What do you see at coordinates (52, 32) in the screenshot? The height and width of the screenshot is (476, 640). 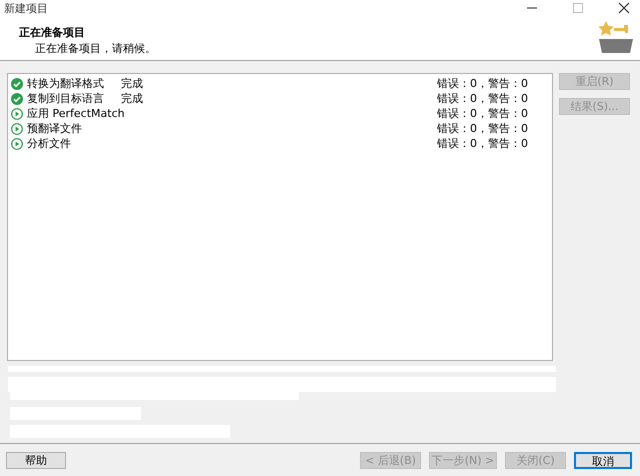 I see `header-title: 正在准备项目` at bounding box center [52, 32].